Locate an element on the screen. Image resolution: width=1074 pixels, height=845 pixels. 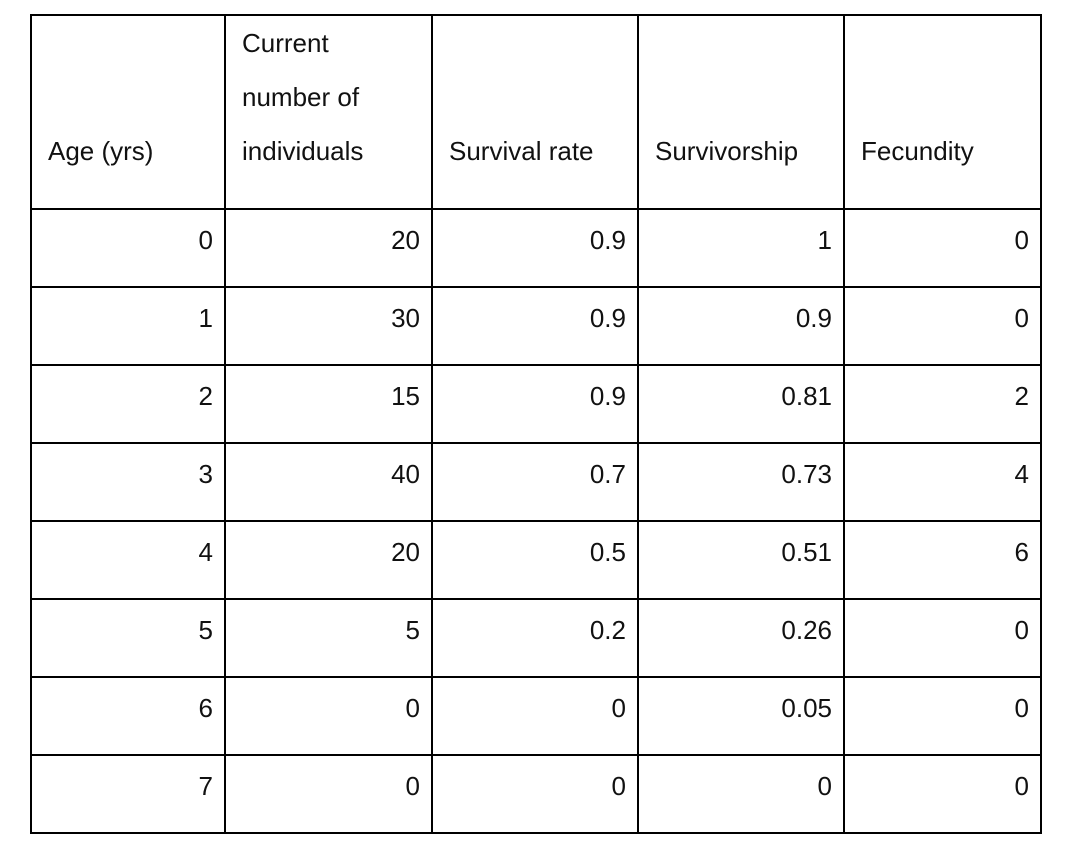
age-cell: 3 is located at coordinates (128, 482).